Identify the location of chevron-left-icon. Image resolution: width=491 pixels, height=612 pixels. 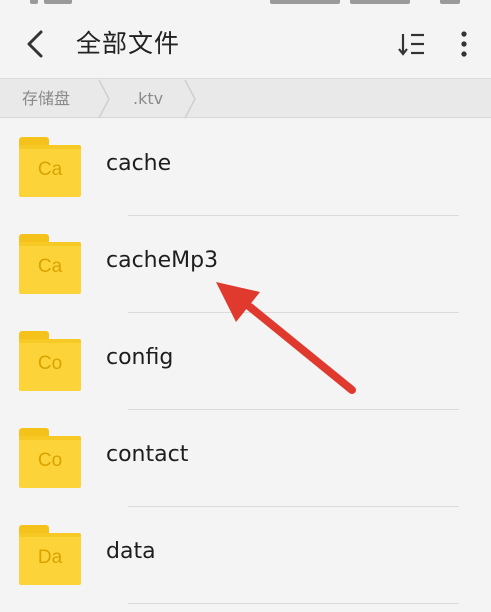
(35, 44).